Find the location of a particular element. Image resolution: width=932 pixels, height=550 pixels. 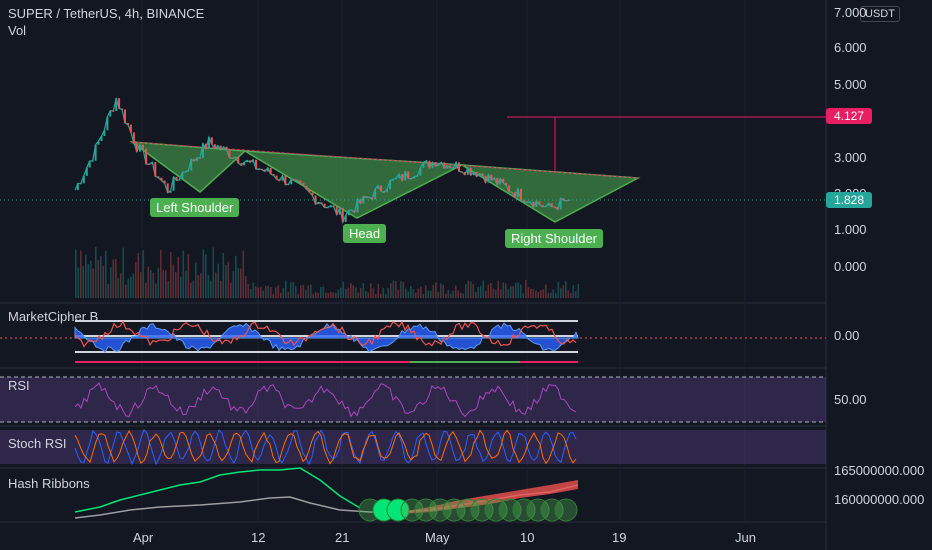

x-tick: Apr is located at coordinates (143, 537).